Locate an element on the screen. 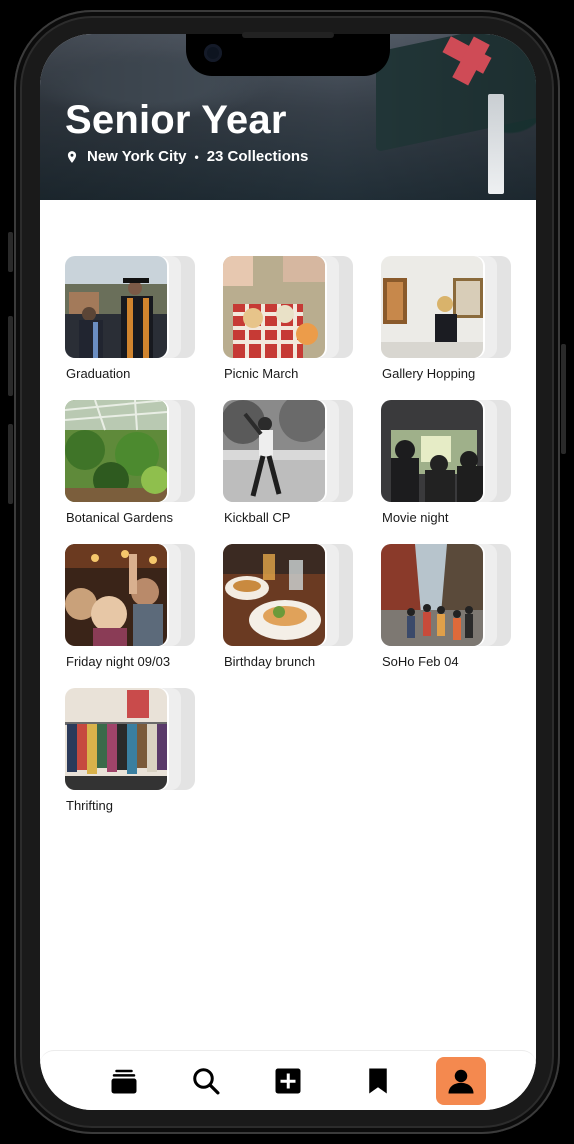 This screenshot has height=1144, width=574. graduation-photo is located at coordinates (116, 307).